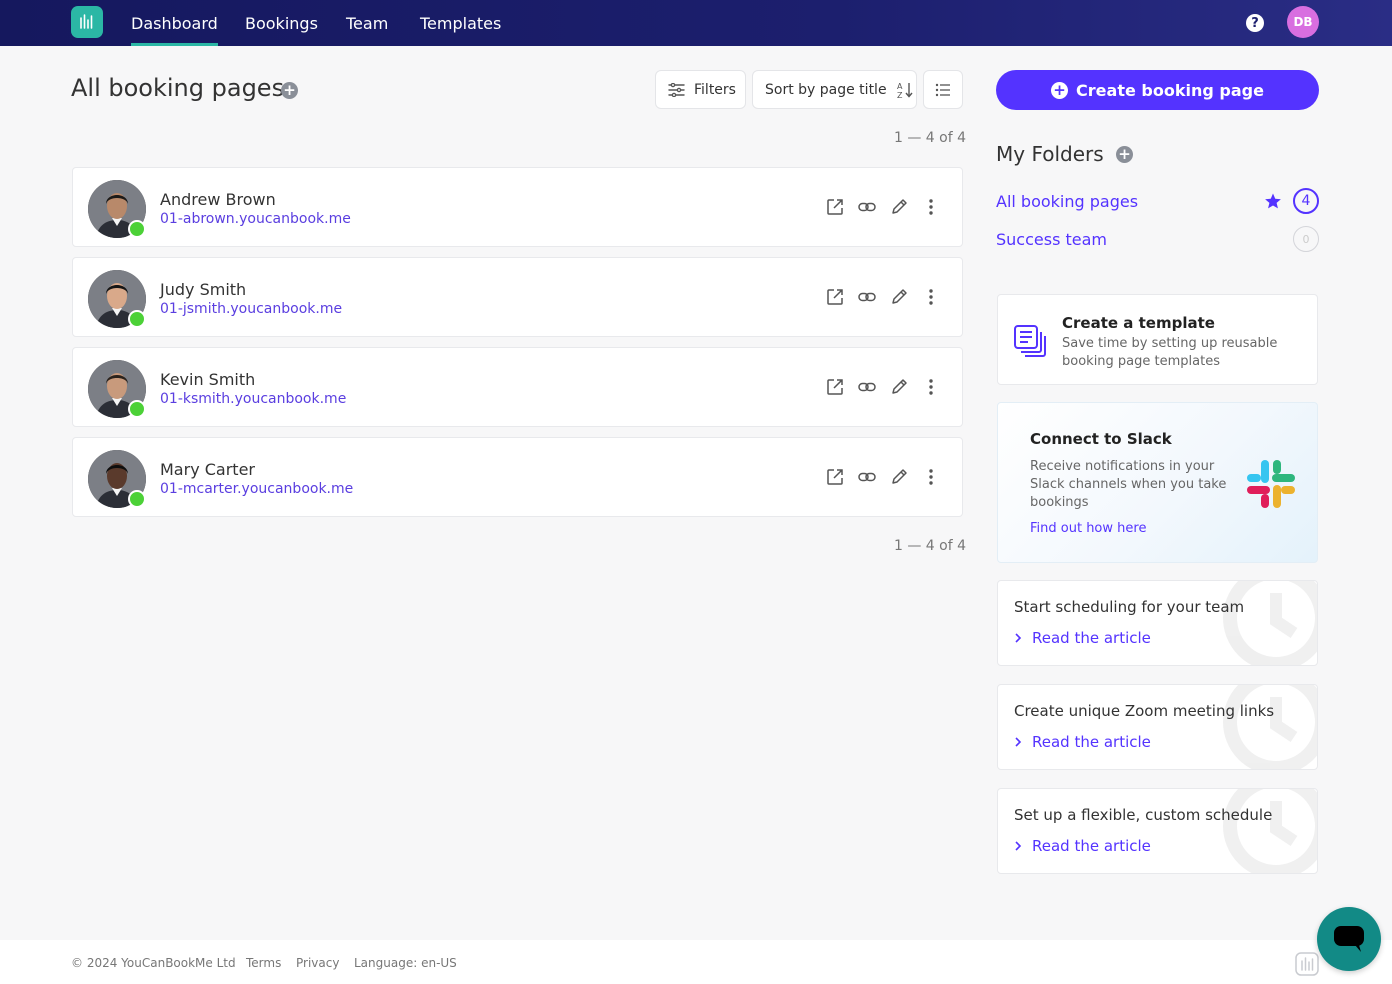  I want to click on tab-dashboard: Dashboard, so click(174, 23).